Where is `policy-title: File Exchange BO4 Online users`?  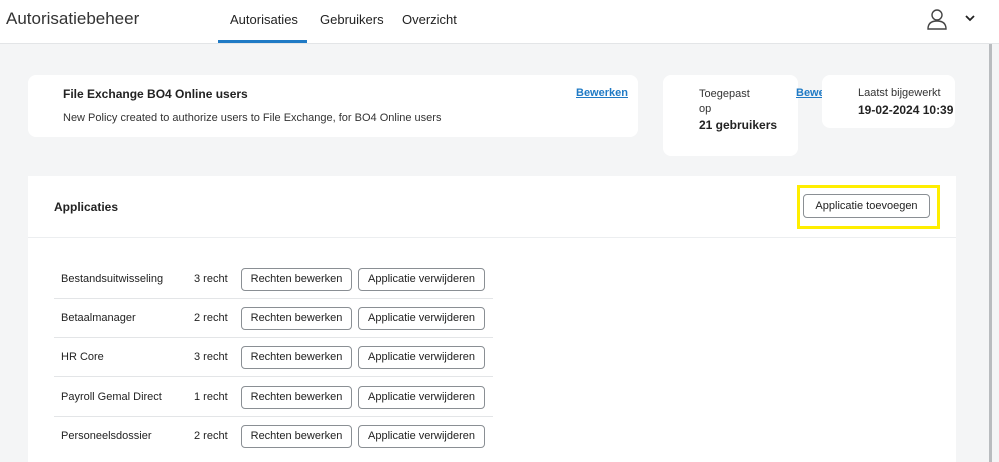
policy-title: File Exchange BO4 Online users is located at coordinates (155, 94).